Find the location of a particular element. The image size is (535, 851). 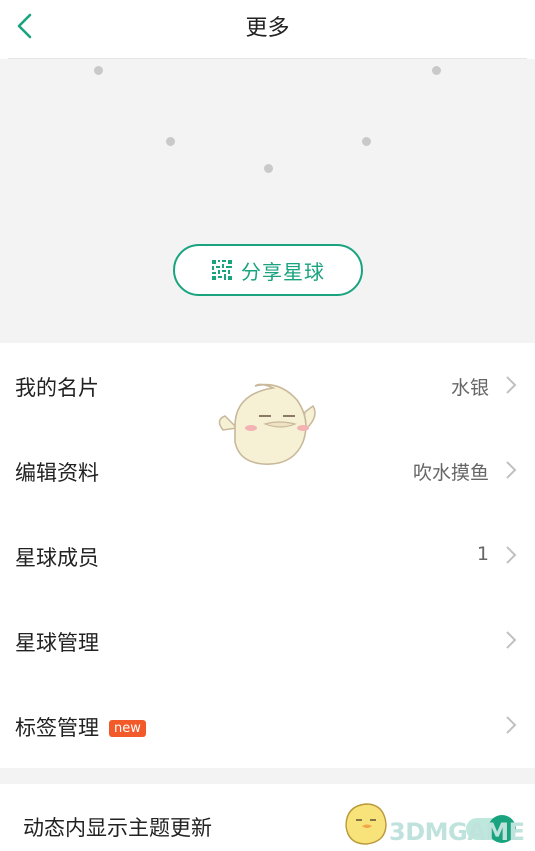

feed-setting-label: 动态内显示主题更新 is located at coordinates (117, 828).